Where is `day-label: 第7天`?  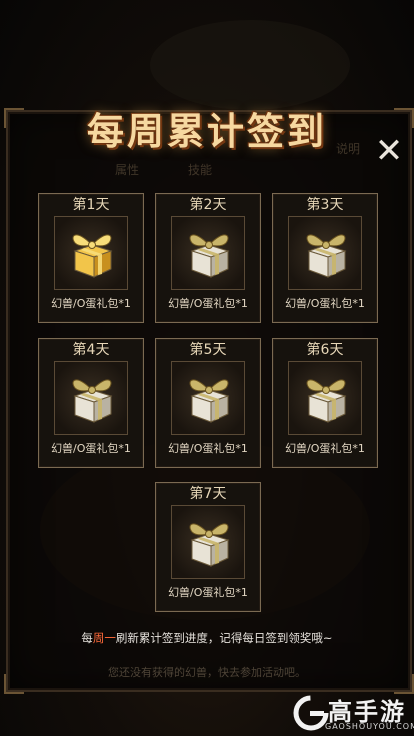
day-label: 第7天 is located at coordinates (208, 494).